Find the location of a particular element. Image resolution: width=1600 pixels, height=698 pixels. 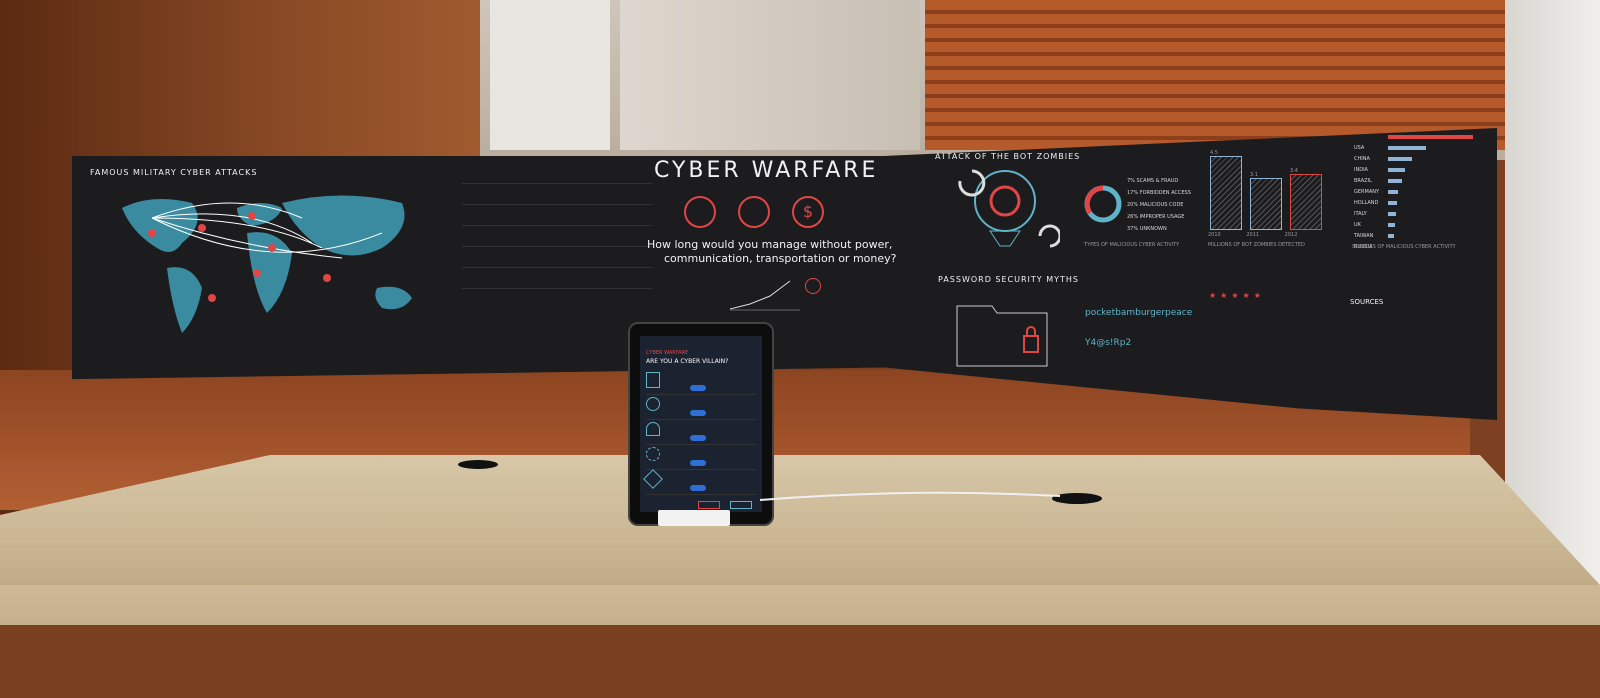

bars-caption: MILLIONS OF BOT ZOMBIES DETECTED is located at coordinates (1256, 245).